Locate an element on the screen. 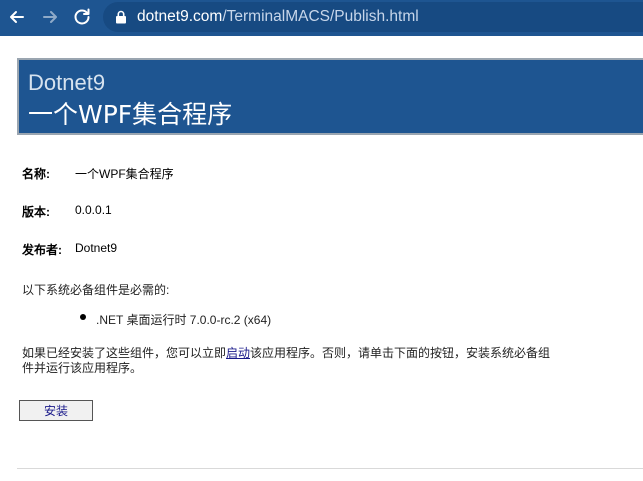 This screenshot has height=481, width=643. lock-icon is located at coordinates (121, 17).